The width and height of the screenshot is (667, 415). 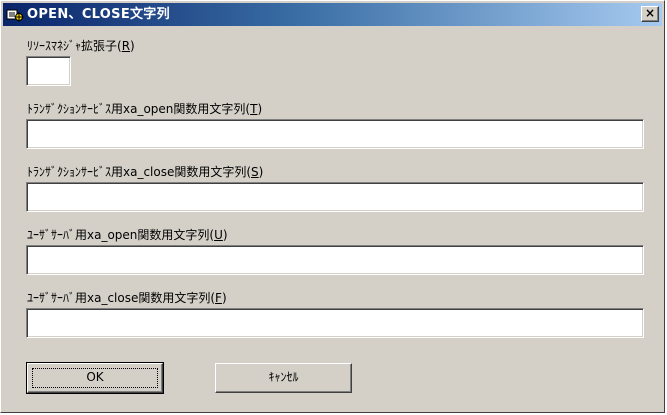 I want to click on close-button: ×, so click(x=650, y=14).